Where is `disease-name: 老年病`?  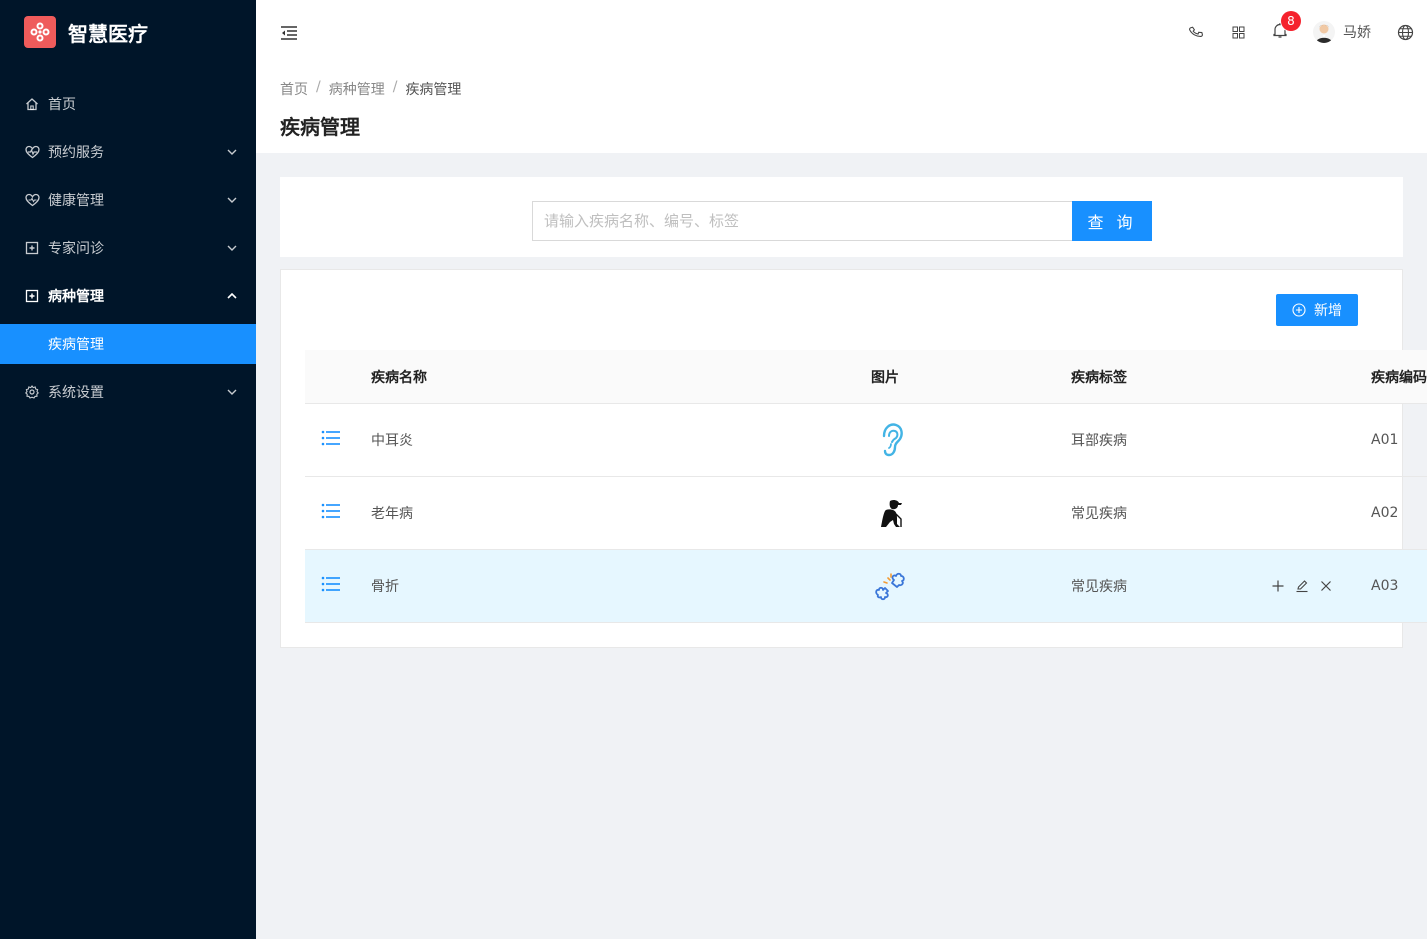 disease-name: 老年病 is located at coordinates (392, 514).